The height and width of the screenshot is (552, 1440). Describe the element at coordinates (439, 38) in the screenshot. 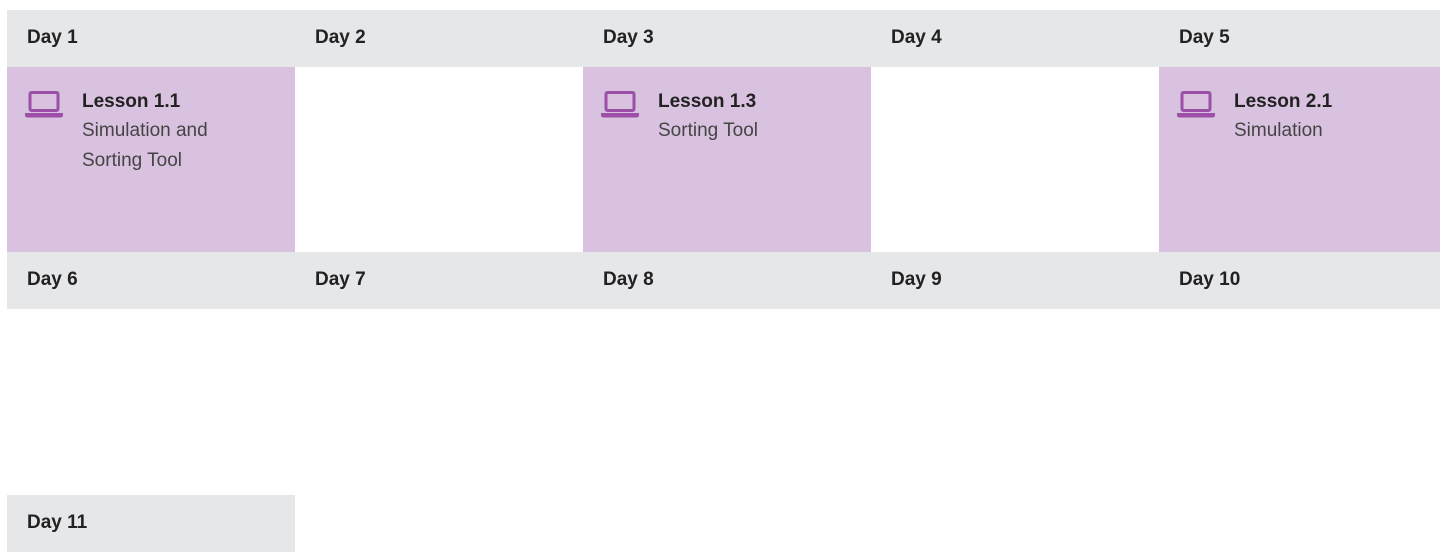

I see `day-header: Day 2` at that location.